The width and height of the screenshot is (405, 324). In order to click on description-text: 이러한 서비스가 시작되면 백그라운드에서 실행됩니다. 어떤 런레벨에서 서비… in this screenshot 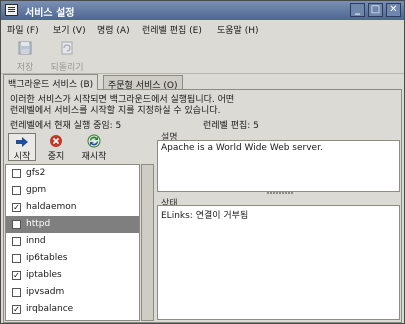, I will do `click(122, 106)`.